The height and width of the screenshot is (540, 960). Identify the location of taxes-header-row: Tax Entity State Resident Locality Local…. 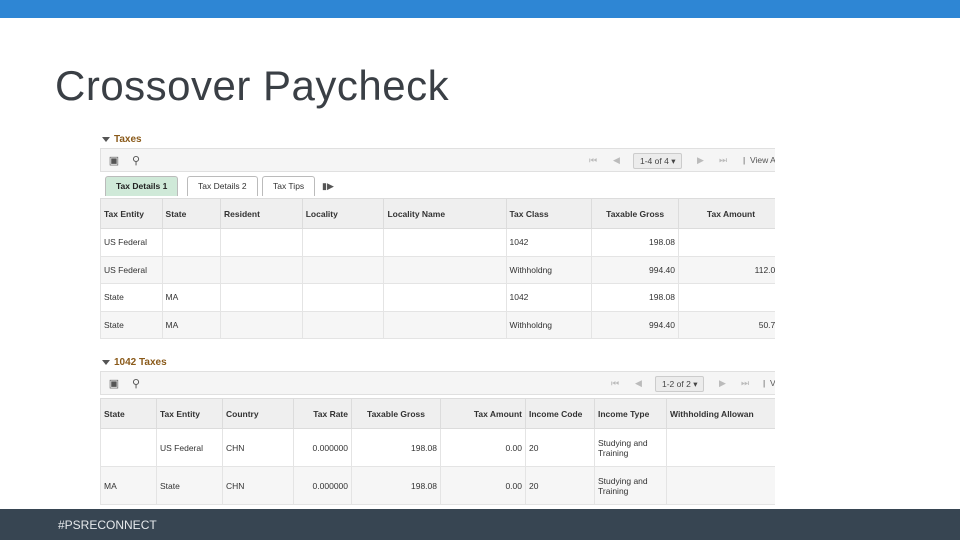
(437, 213).